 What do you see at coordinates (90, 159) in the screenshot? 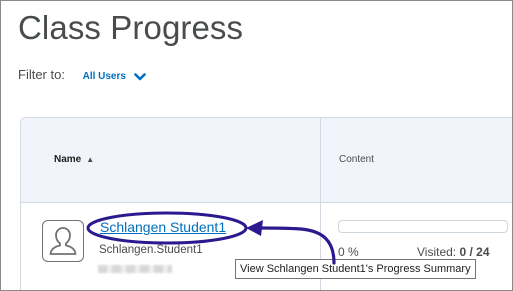
I see `sort-ascending-icon: ▲` at bounding box center [90, 159].